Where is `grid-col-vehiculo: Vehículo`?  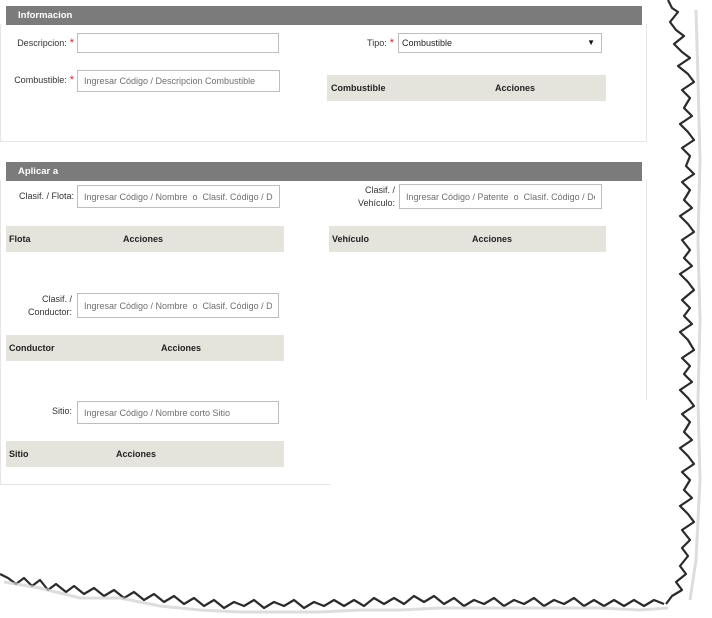 grid-col-vehiculo: Vehículo is located at coordinates (351, 239).